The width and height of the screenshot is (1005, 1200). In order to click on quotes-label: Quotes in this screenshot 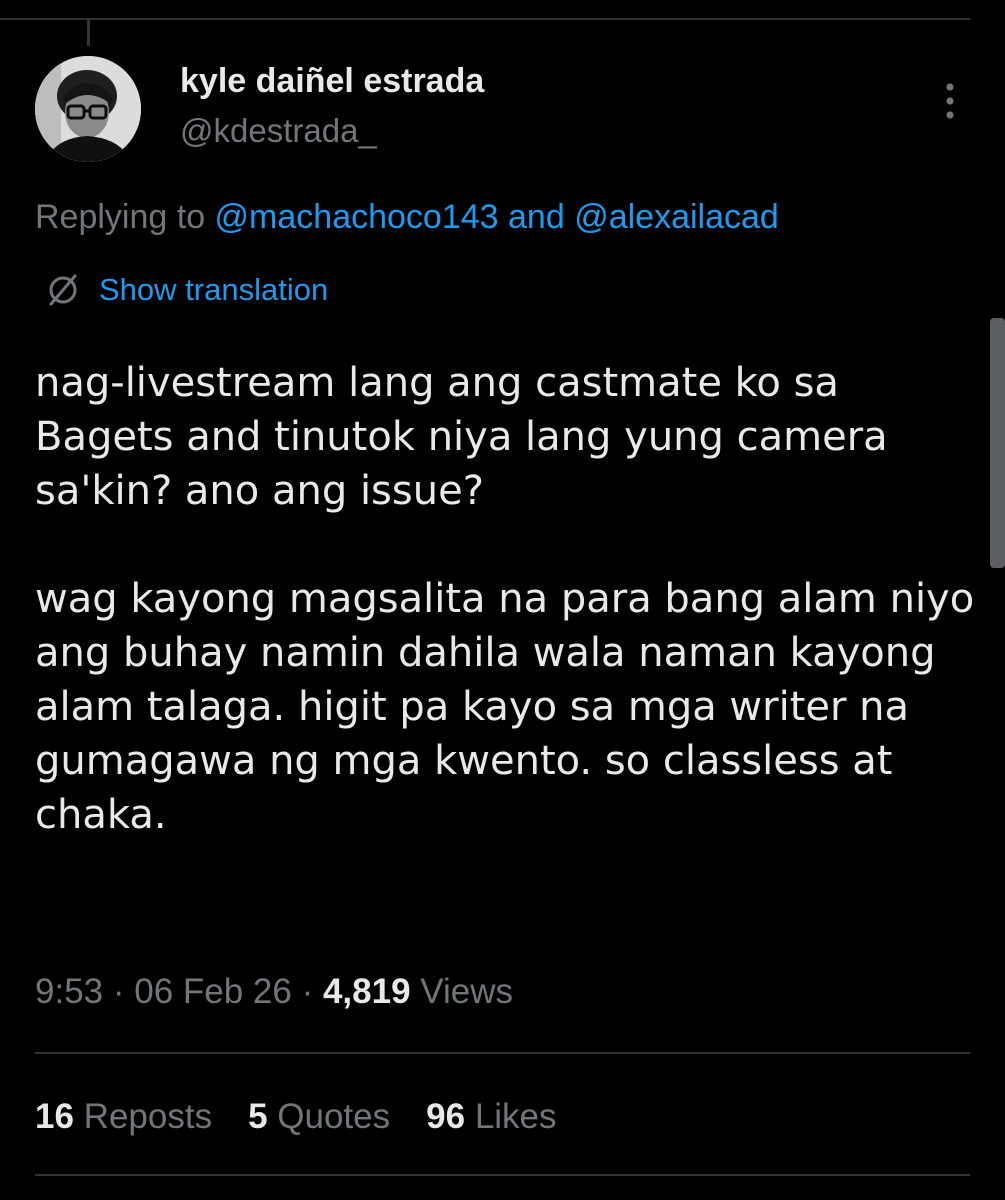, I will do `click(334, 1116)`.